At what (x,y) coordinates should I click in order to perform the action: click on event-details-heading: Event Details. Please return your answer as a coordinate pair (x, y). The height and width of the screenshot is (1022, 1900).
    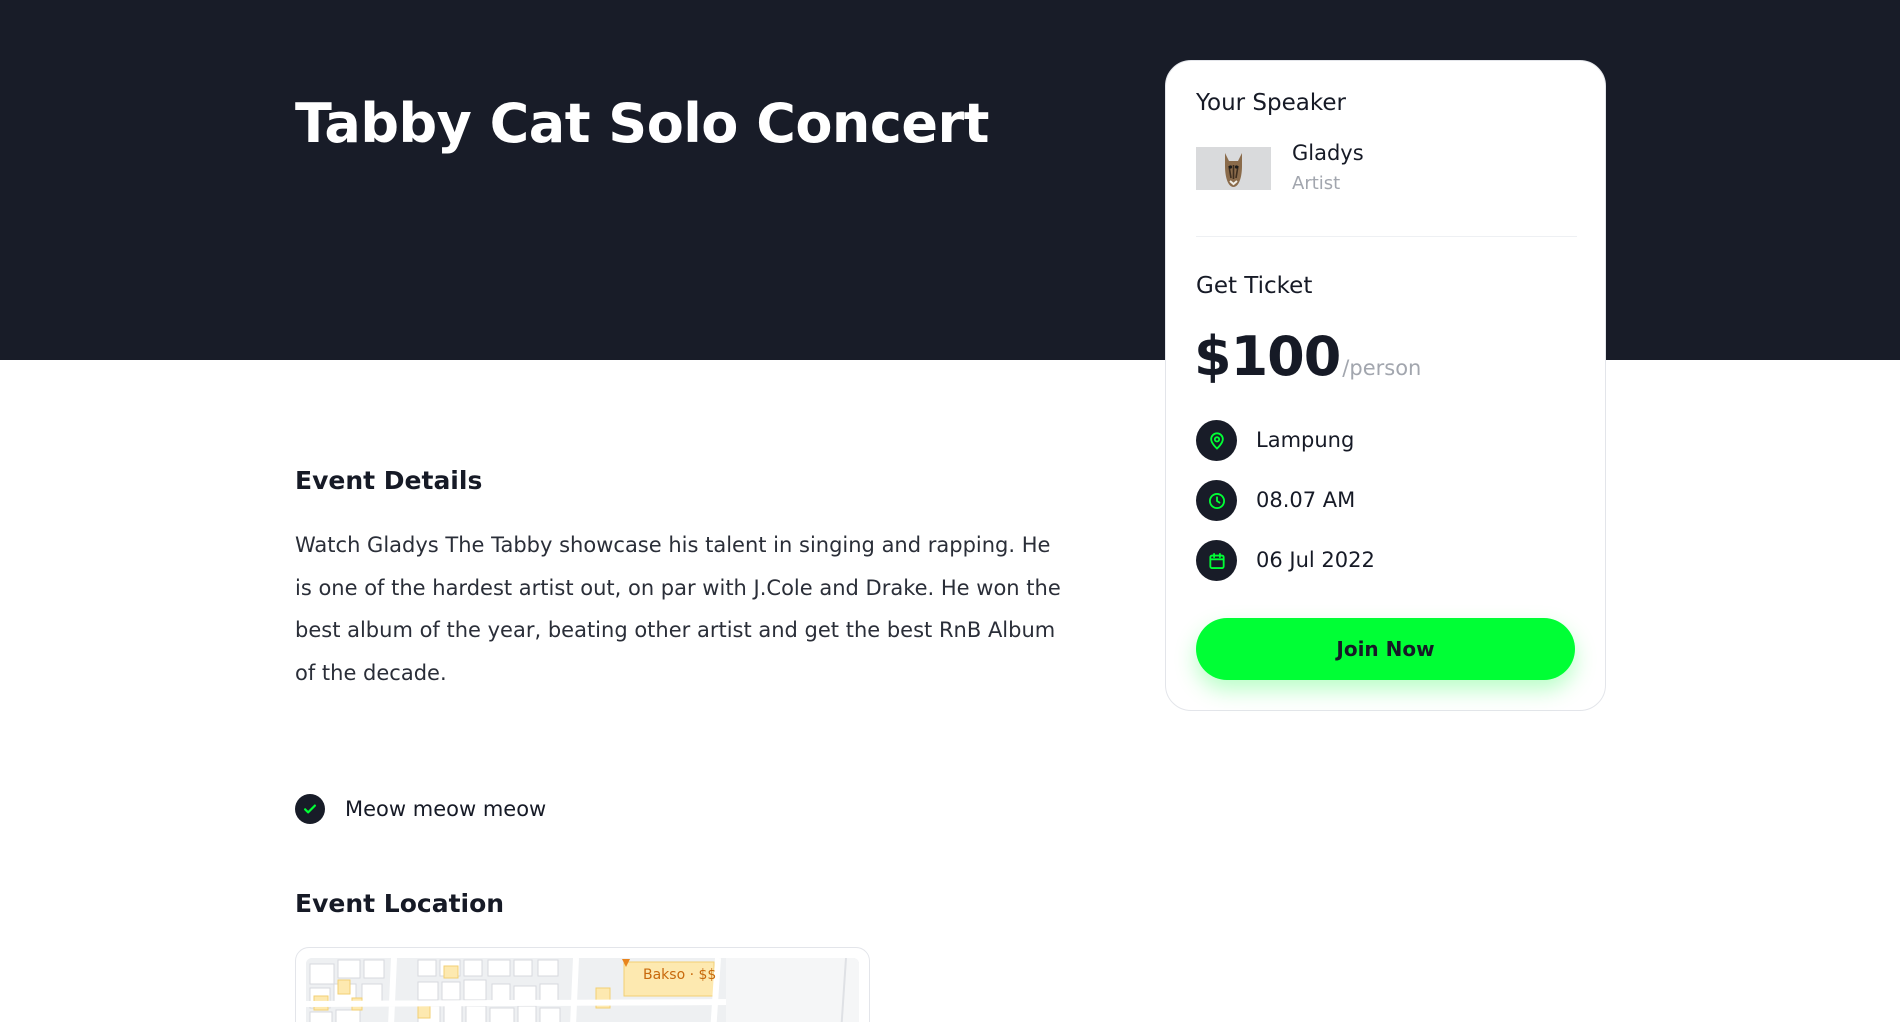
    Looking at the image, I should click on (389, 480).